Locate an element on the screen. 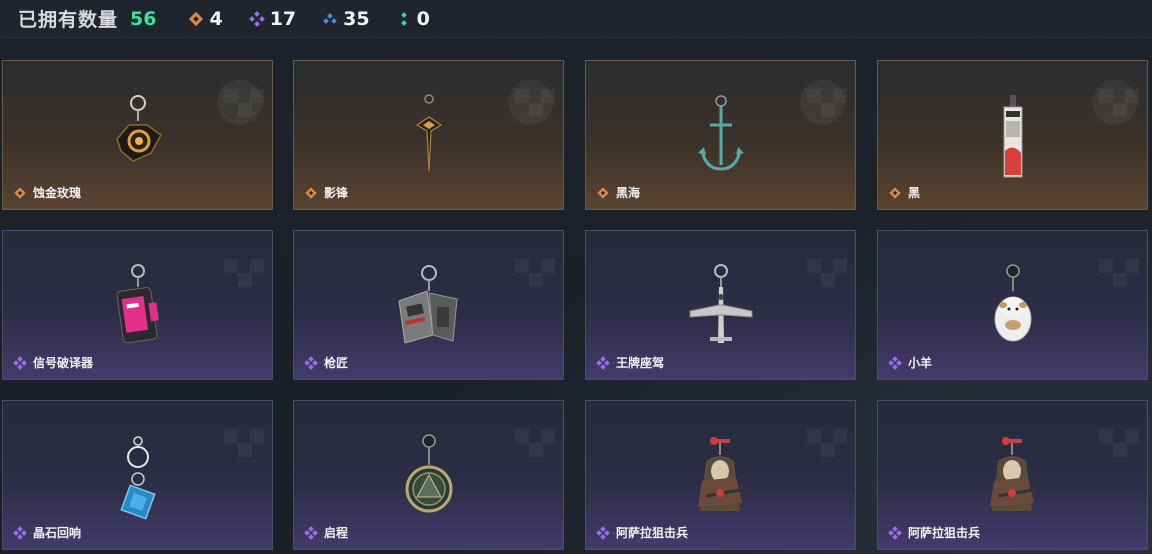 This screenshot has height=554, width=1152. jet-charm-icon is located at coordinates (720, 303).